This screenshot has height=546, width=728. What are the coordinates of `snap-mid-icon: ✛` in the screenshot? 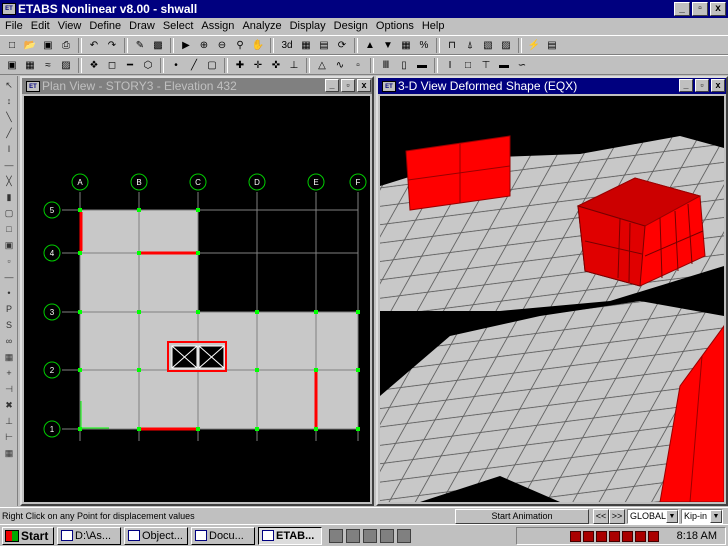 It's located at (258, 65).